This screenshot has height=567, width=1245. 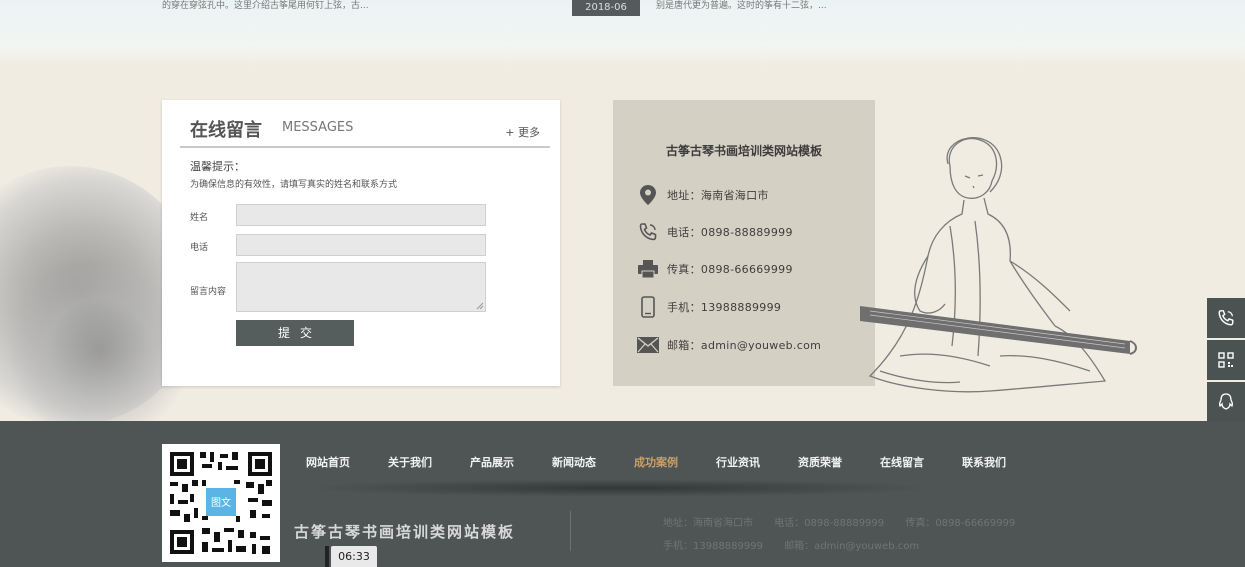 I want to click on contact-email-text: 邮箱：admin@youweb.com, so click(x=744, y=345).